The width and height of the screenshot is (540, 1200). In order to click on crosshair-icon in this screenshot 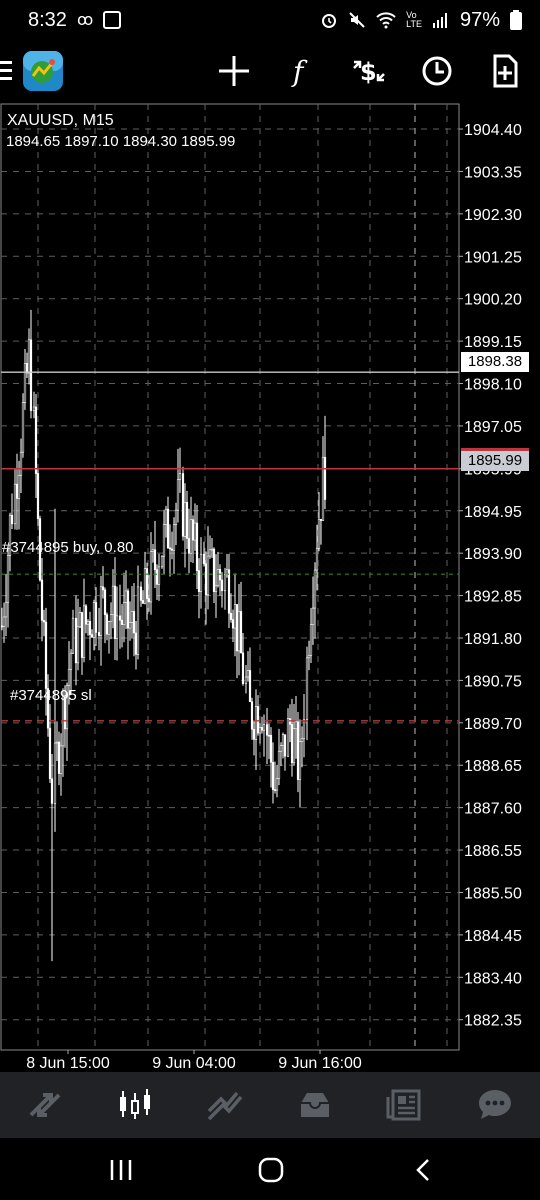, I will do `click(234, 71)`.